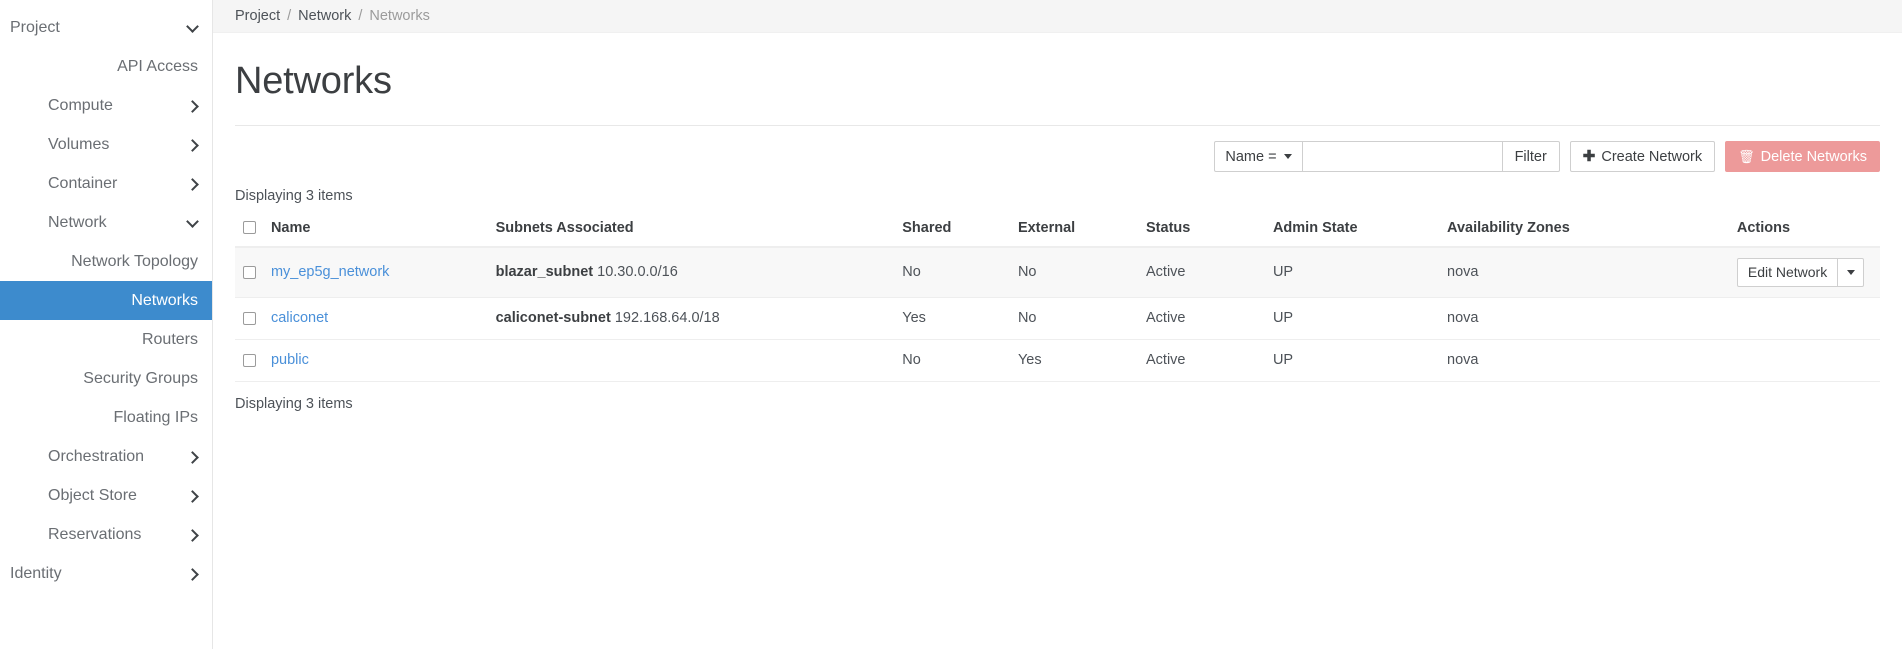 This screenshot has height=649, width=1902. Describe the element at coordinates (35, 27) in the screenshot. I see `sidebar-item-label: Project` at that location.